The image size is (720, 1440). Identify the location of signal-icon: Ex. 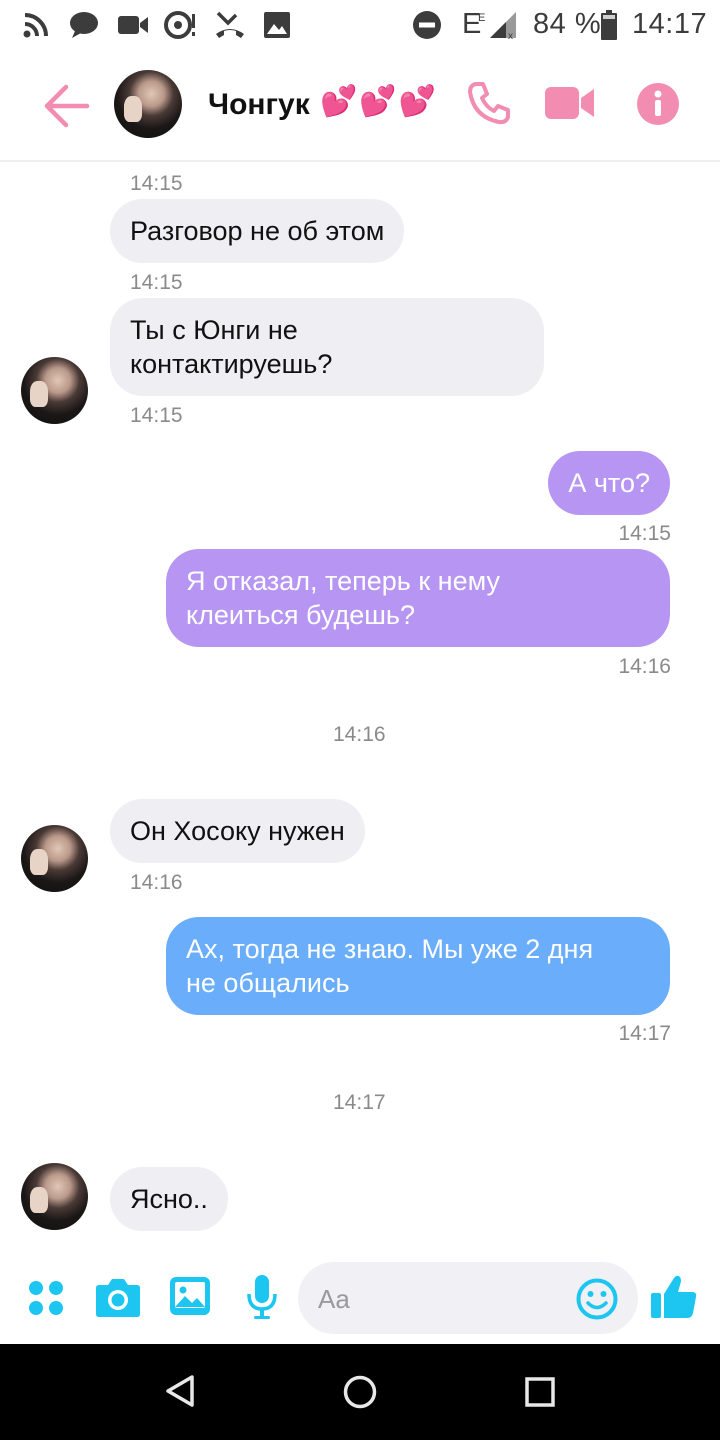
(498, 25).